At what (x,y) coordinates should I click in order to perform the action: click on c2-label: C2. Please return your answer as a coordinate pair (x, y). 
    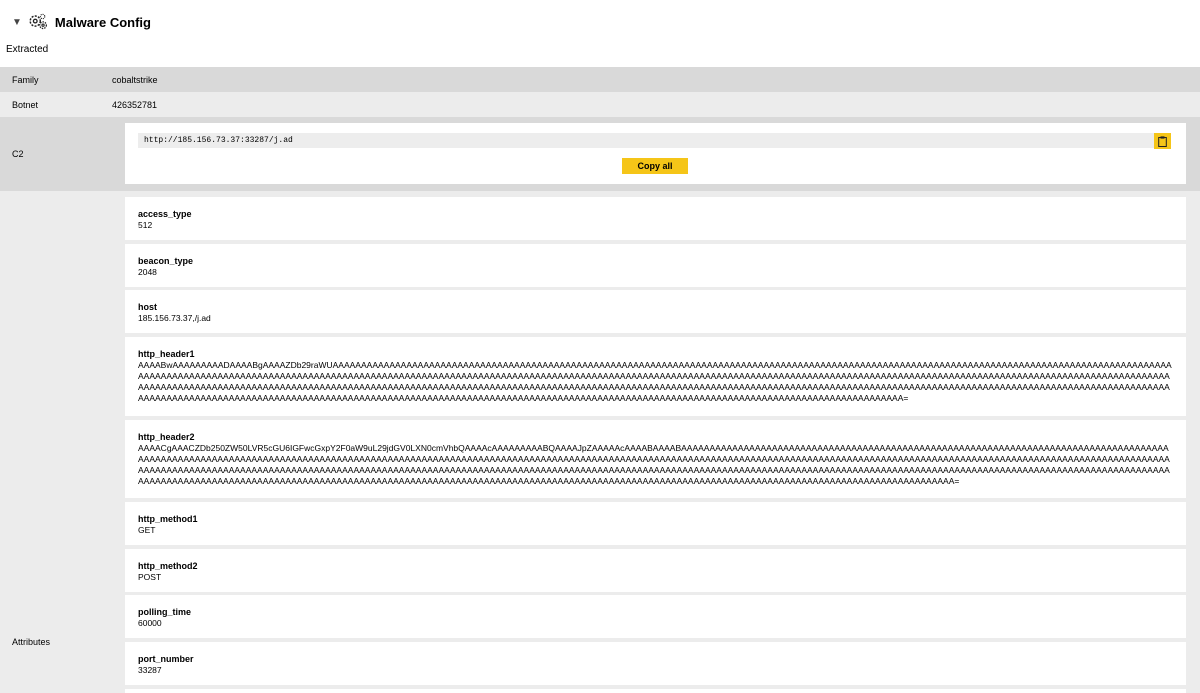
    Looking at the image, I should click on (18, 154).